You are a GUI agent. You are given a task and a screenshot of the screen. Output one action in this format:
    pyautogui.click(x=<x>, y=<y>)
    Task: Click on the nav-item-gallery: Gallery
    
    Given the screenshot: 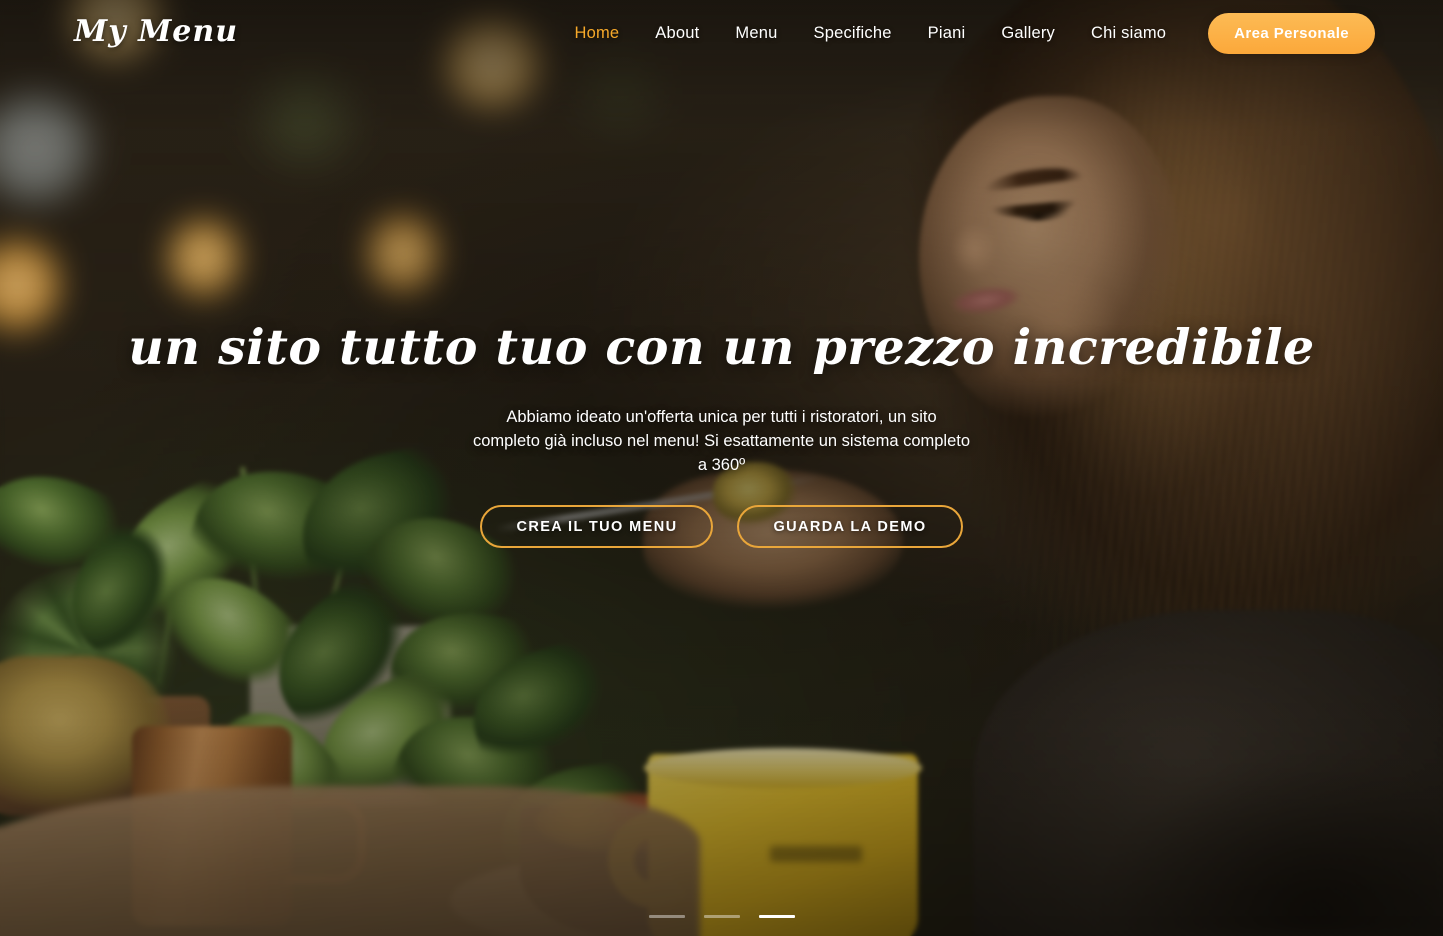 What is the action you would take?
    pyautogui.click(x=1028, y=33)
    